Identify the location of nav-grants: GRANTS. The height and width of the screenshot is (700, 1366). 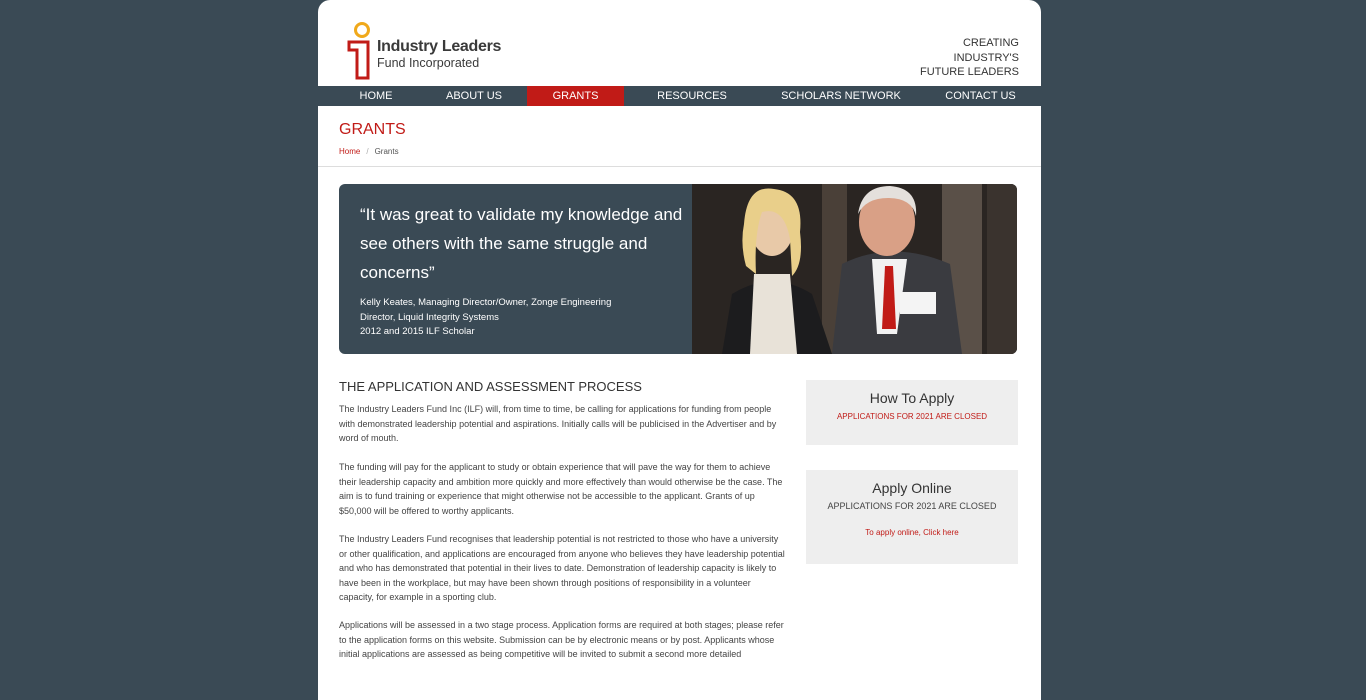
(575, 96).